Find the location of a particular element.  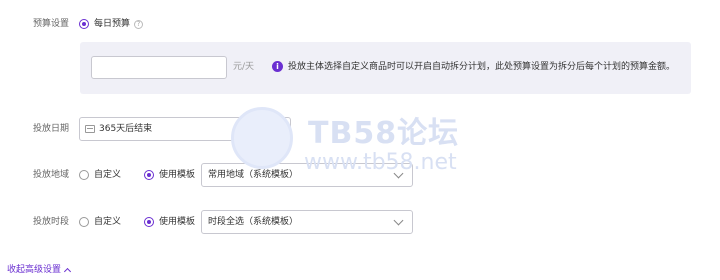

calendar-icon is located at coordinates (90, 129).